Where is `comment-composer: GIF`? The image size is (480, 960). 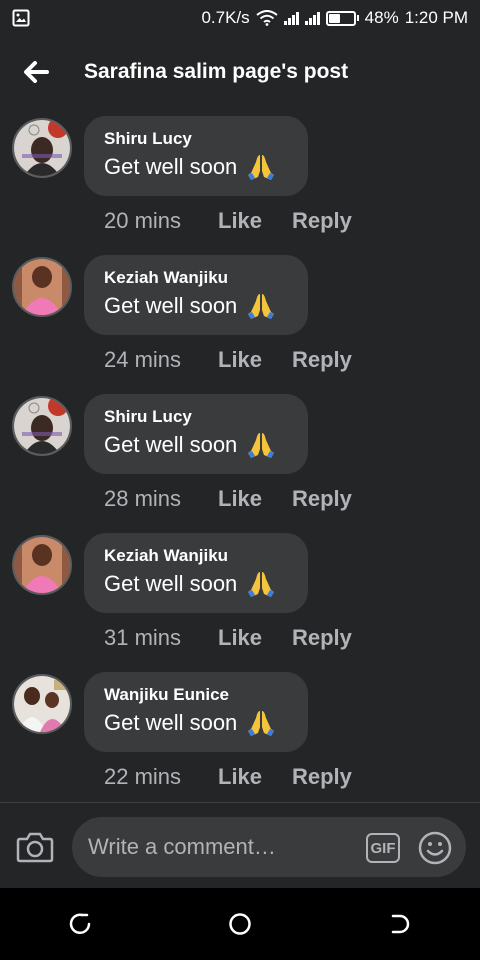 comment-composer: GIF is located at coordinates (240, 845).